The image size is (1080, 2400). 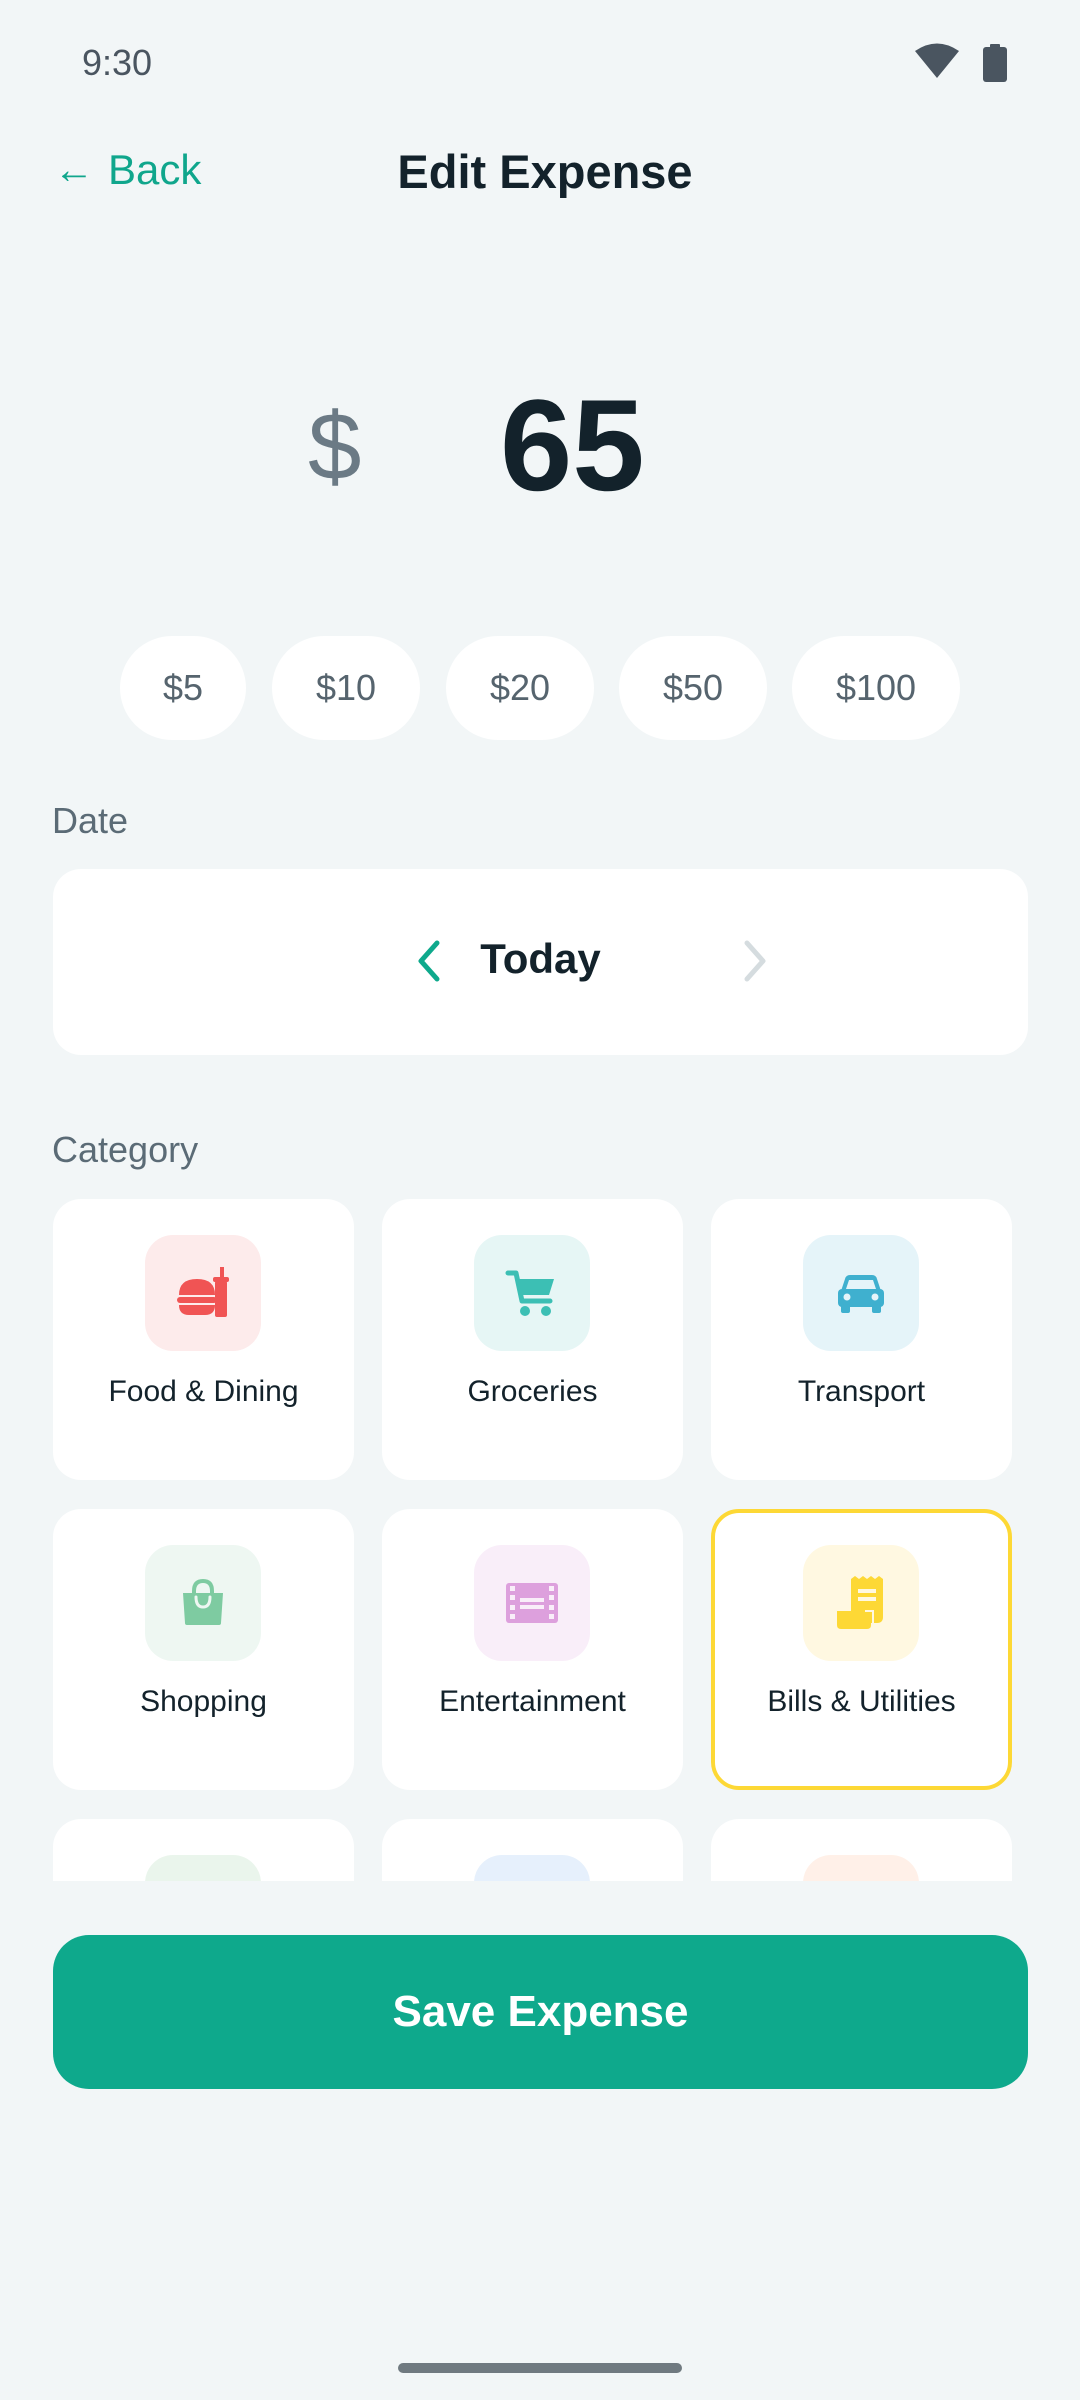 What do you see at coordinates (203, 1293) in the screenshot?
I see `food-icon` at bounding box center [203, 1293].